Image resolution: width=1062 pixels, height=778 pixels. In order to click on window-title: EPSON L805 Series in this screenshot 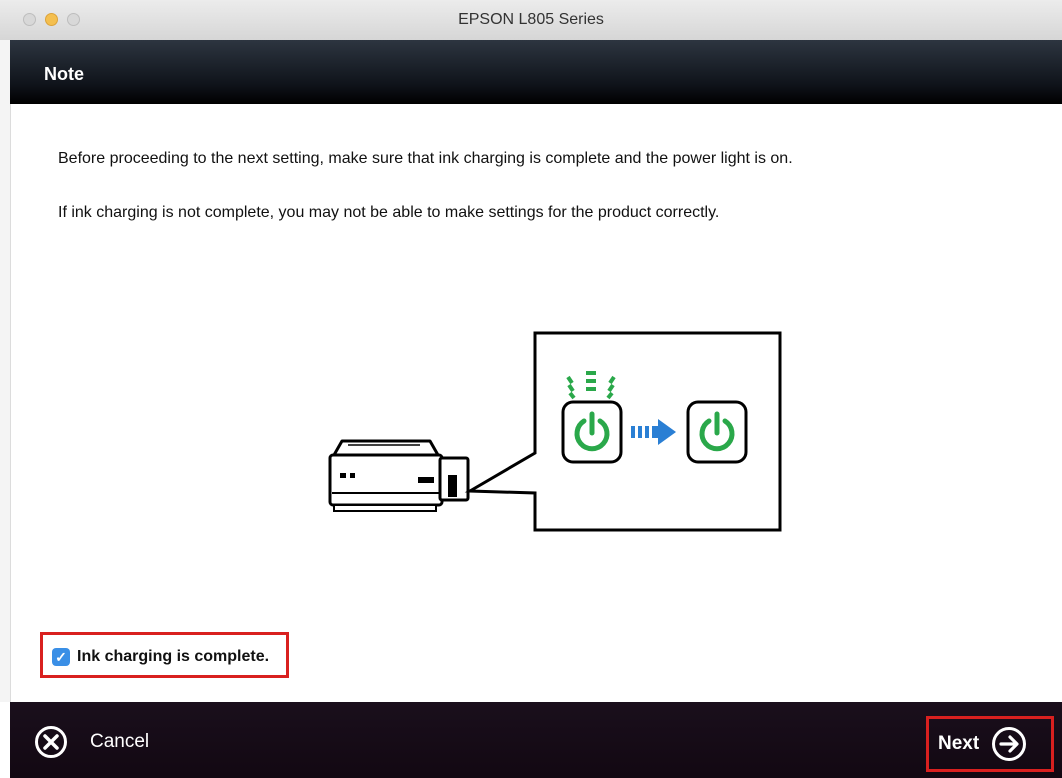, I will do `click(531, 19)`.